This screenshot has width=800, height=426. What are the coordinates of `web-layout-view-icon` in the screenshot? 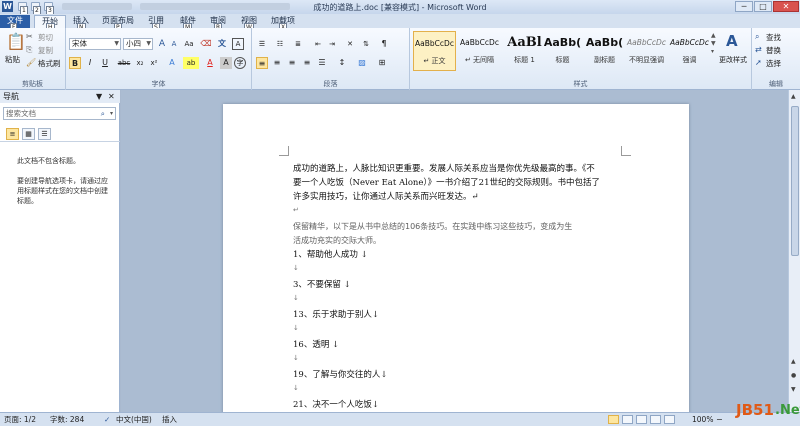 It's located at (641, 419).